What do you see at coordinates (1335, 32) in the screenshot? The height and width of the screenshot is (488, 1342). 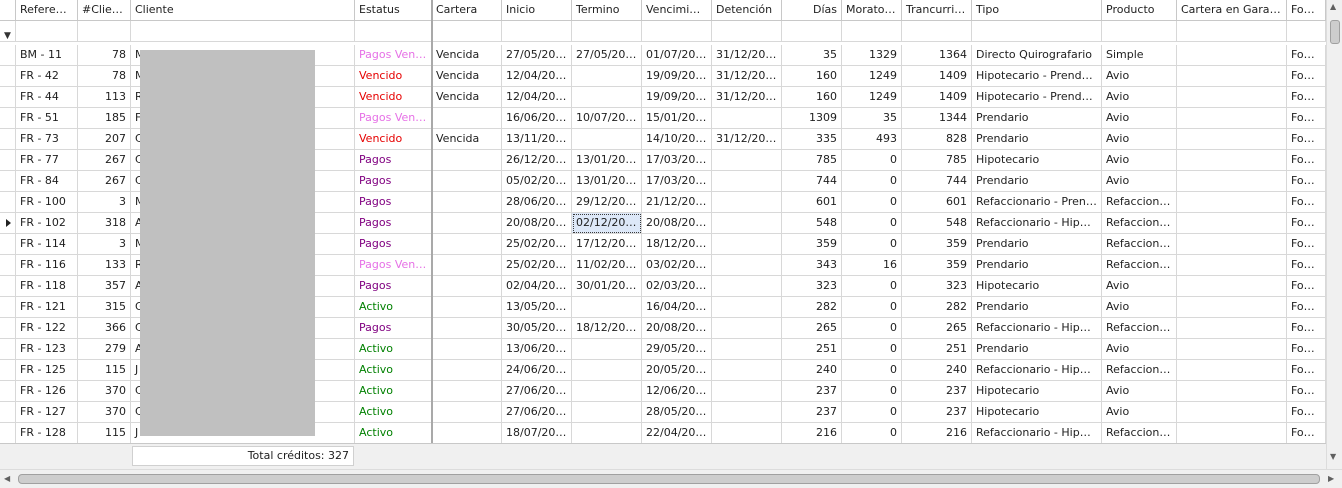 I see `vertical-scroll-thumb` at bounding box center [1335, 32].